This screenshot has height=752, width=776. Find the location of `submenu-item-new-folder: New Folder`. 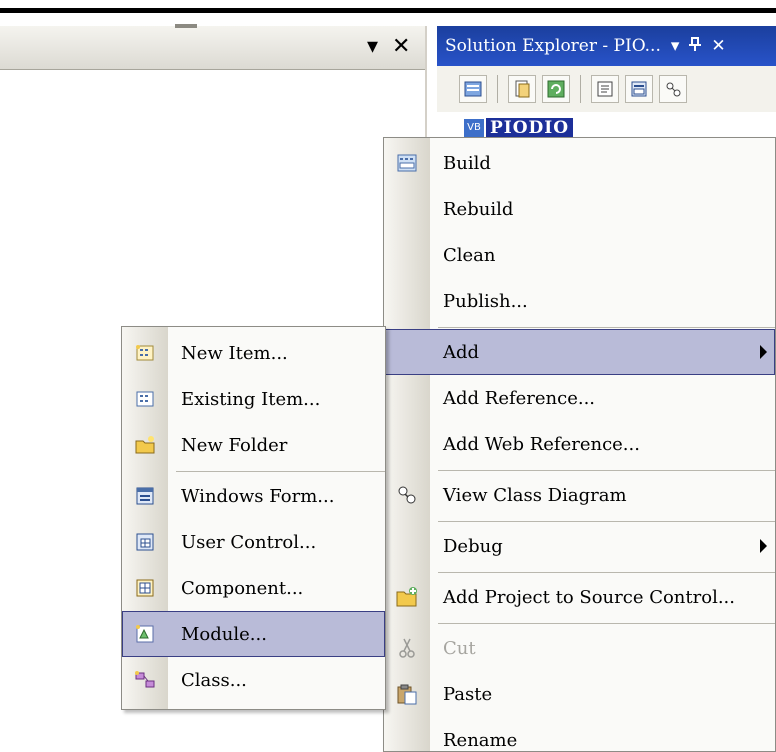

submenu-item-new-folder: New Folder is located at coordinates (253, 445).